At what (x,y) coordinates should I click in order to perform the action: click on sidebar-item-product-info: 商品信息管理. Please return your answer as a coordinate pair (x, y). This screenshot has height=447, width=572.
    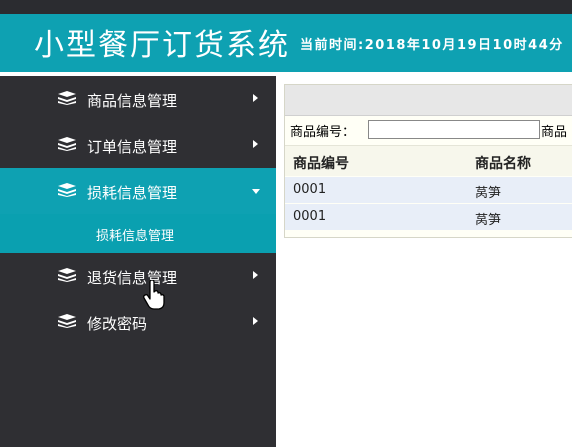
    Looking at the image, I should click on (138, 99).